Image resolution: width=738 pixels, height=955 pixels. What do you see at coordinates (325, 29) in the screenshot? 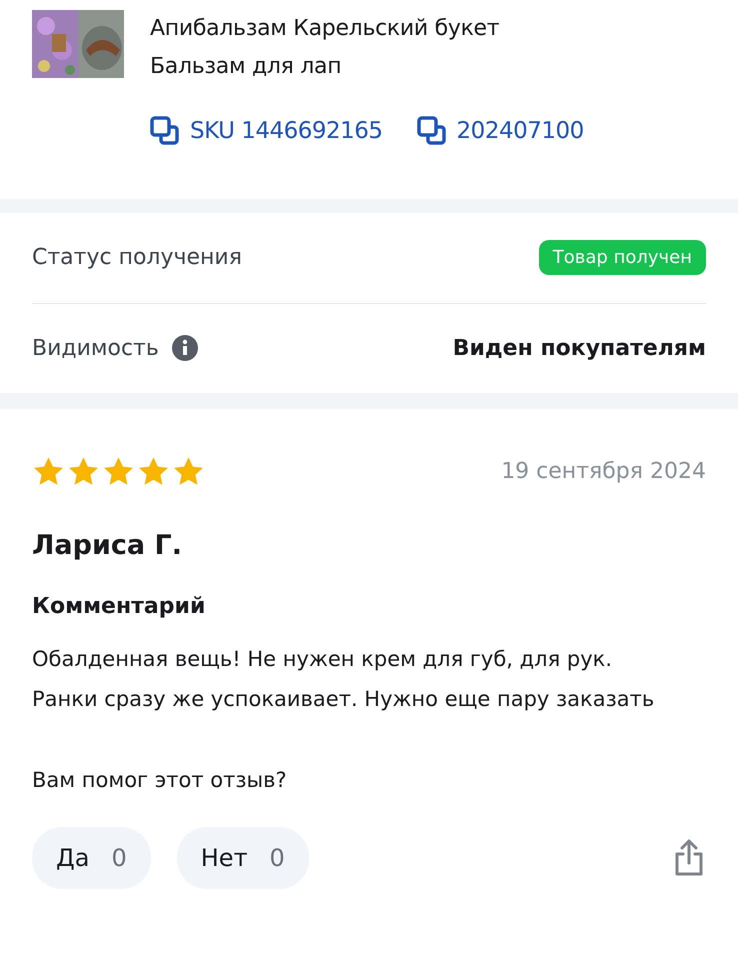
I see `product-title: Апибальзам Карельский букет` at bounding box center [325, 29].